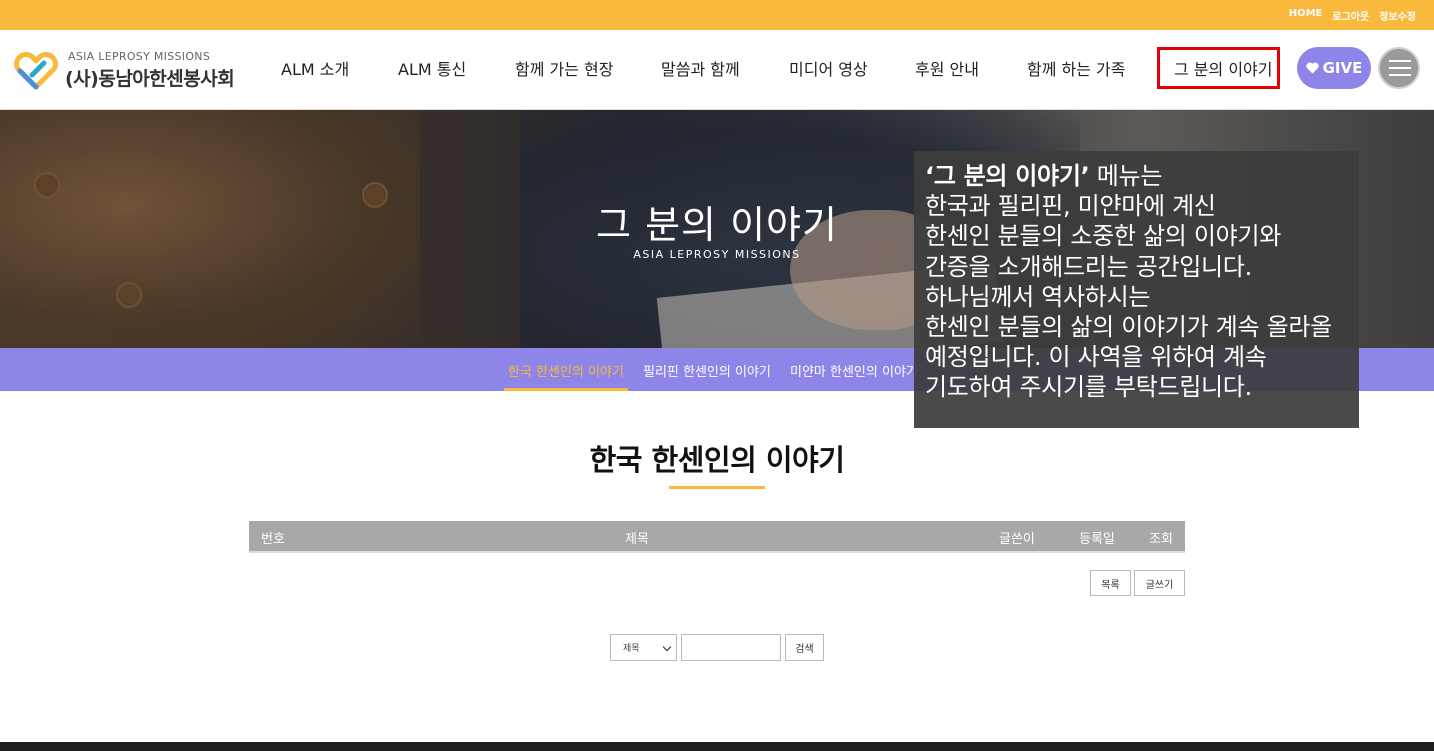 The image size is (1434, 751). What do you see at coordinates (1070, 206) in the screenshot?
I see `tooltip-line: 한국과 필리핀, 미얀마에 계신` at bounding box center [1070, 206].